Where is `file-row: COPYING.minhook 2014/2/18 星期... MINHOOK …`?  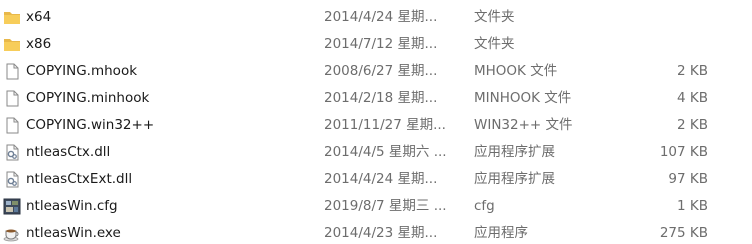
file-row: COPYING.minhook 2014/2/18 星期... MINHOOK … is located at coordinates (376, 98).